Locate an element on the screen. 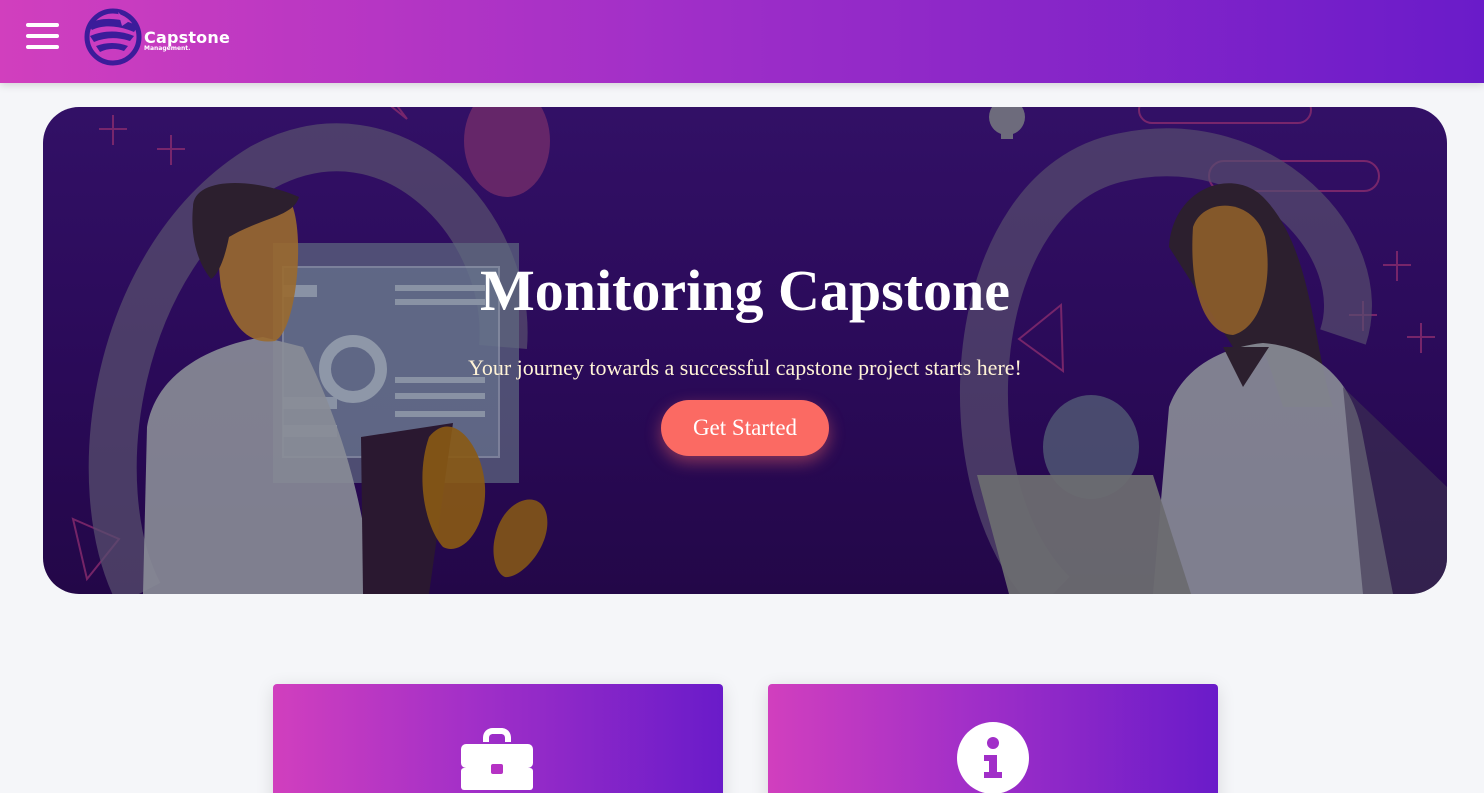  logo-emblem-icon is located at coordinates (113, 37).